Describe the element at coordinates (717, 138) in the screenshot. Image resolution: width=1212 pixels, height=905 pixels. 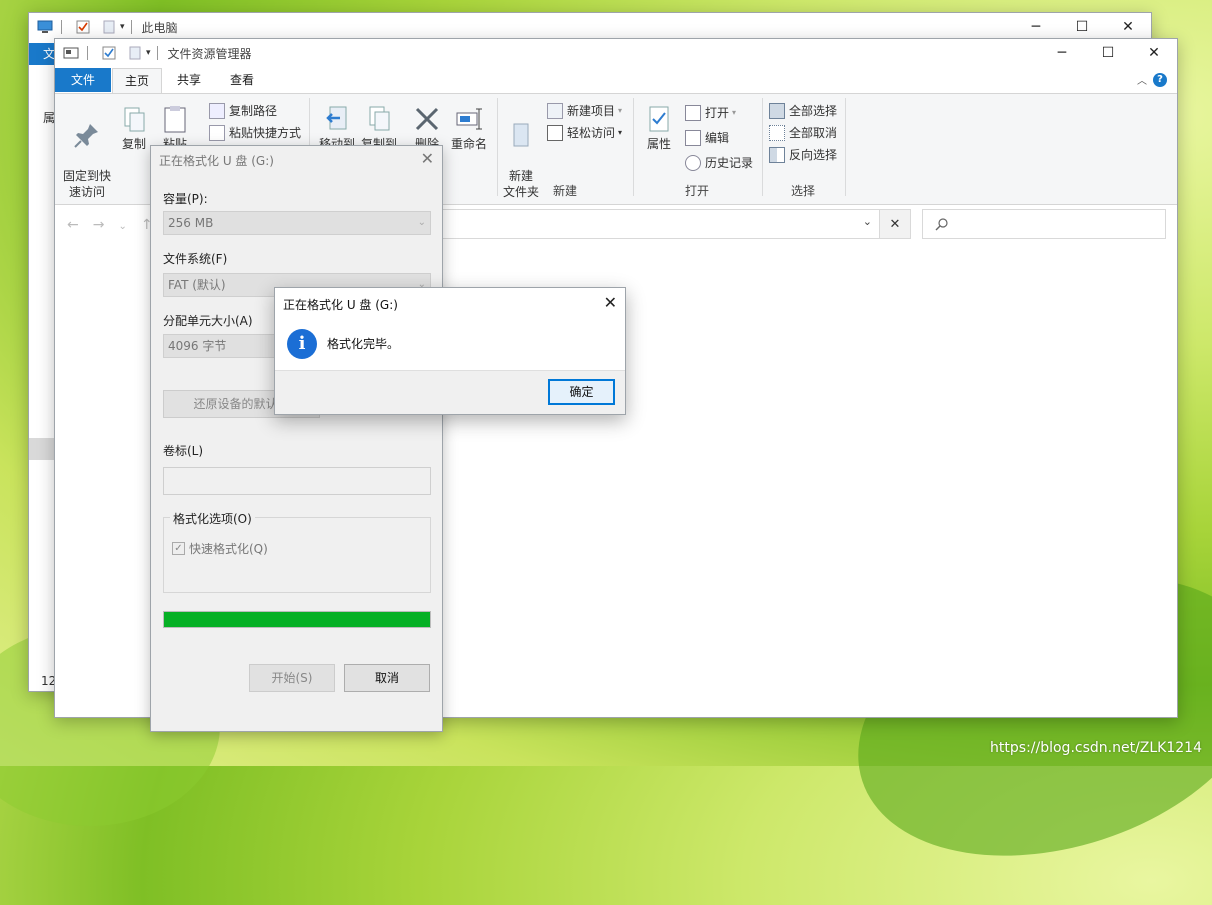
I see `edit-label: 编辑` at that location.